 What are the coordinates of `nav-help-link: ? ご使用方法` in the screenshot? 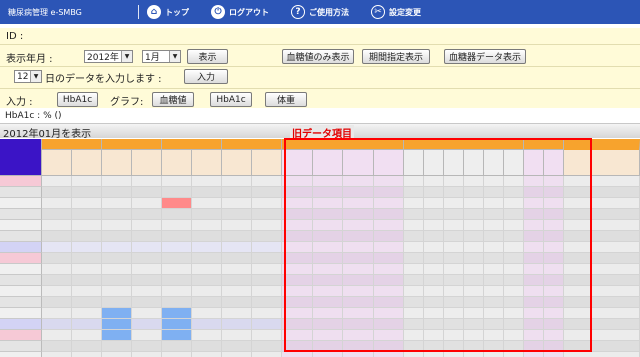 It's located at (320, 12).